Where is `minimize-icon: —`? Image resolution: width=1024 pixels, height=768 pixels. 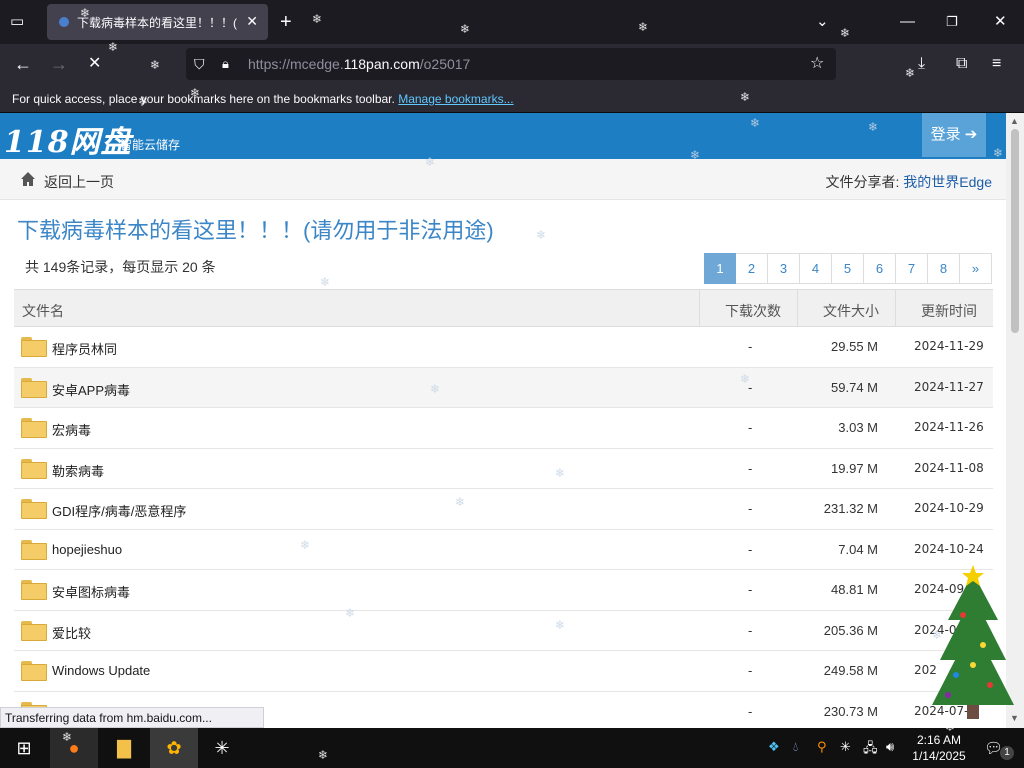 minimize-icon: — is located at coordinates (907, 22).